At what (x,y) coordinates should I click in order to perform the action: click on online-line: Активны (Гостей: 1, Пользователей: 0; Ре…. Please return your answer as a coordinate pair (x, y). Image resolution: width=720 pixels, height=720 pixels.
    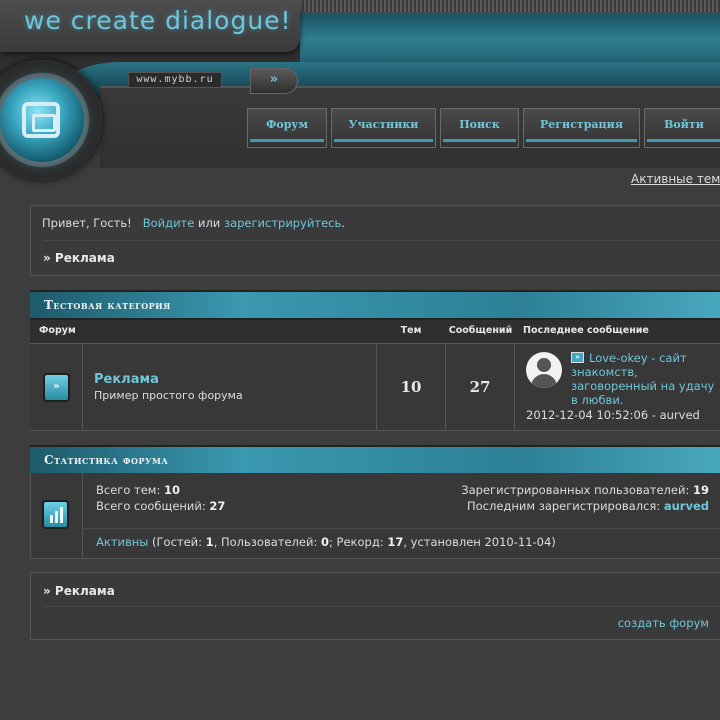
    Looking at the image, I should click on (326, 542).